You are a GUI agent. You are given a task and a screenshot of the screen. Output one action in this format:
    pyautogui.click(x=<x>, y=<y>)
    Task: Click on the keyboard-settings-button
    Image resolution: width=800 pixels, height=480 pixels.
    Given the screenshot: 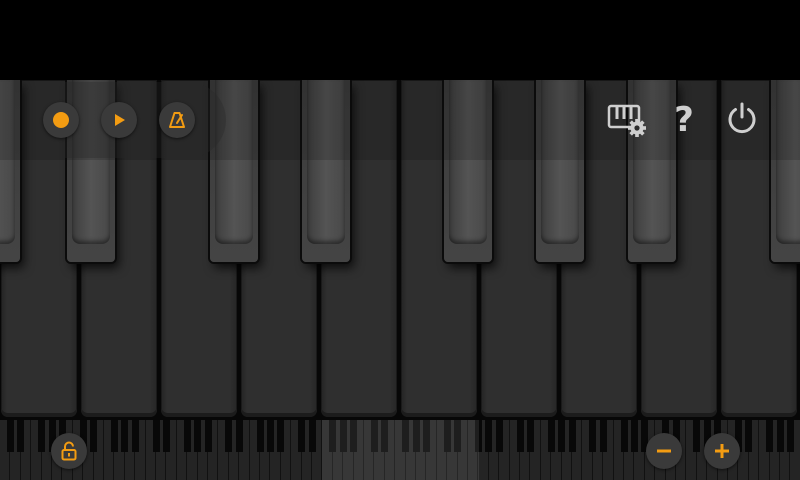 What is the action you would take?
    pyautogui.click(x=626, y=120)
    